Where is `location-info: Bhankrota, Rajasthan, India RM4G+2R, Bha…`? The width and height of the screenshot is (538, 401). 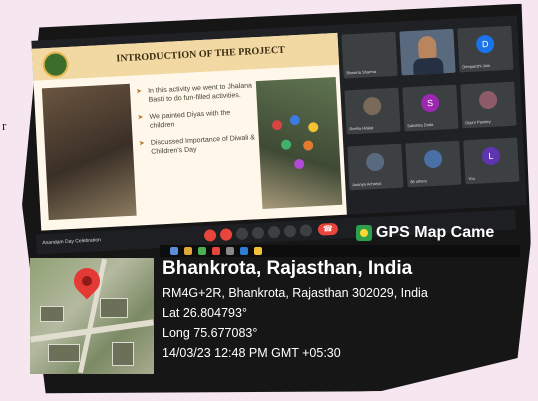 location-info: Bhankrota, Rajasthan, India RM4G+2R, Bha… is located at coordinates (295, 309).